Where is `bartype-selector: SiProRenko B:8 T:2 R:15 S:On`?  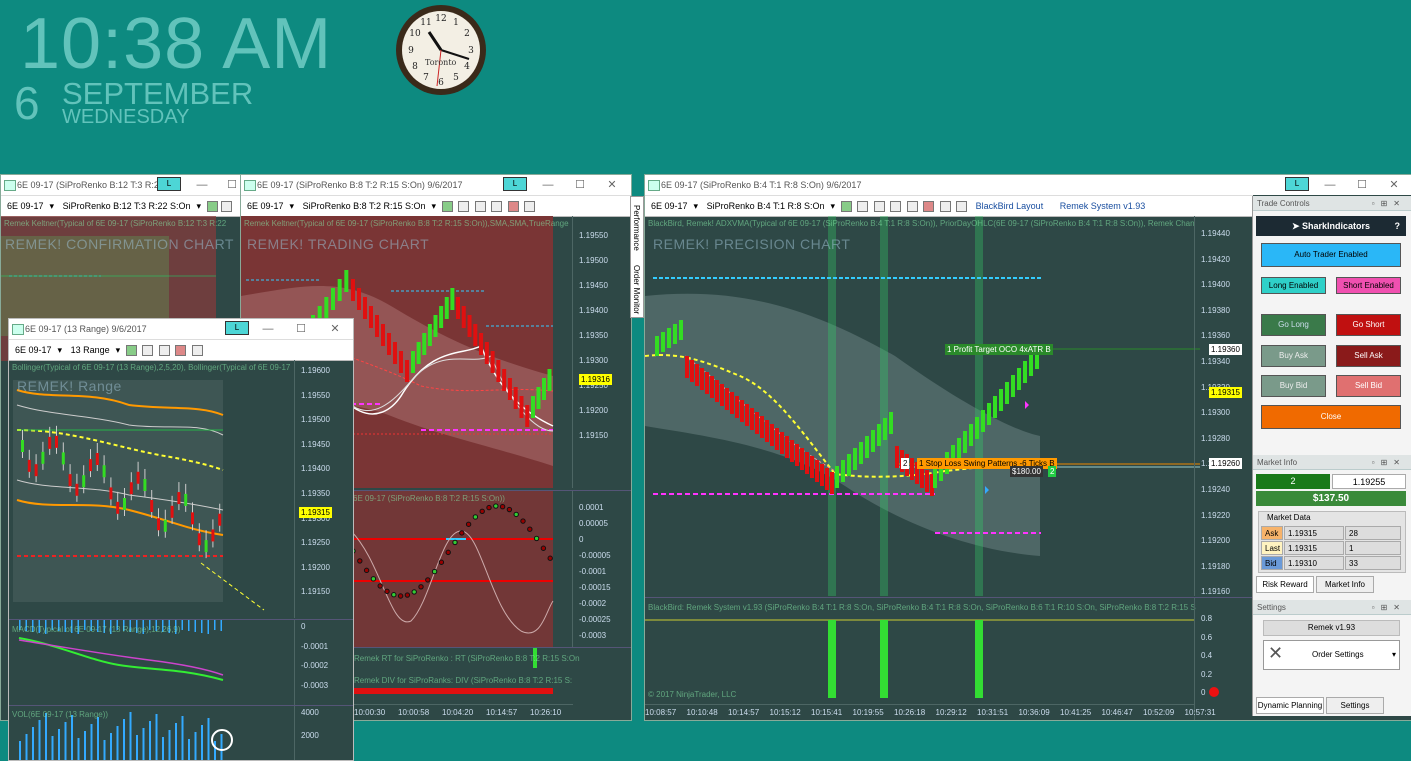 bartype-selector: SiProRenko B:8 T:2 R:15 S:On is located at coordinates (364, 206).